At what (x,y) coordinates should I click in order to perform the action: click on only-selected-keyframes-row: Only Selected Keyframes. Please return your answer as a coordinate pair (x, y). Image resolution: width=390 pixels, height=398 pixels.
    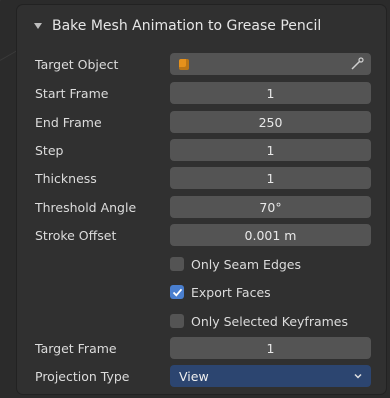
    Looking at the image, I should click on (259, 321).